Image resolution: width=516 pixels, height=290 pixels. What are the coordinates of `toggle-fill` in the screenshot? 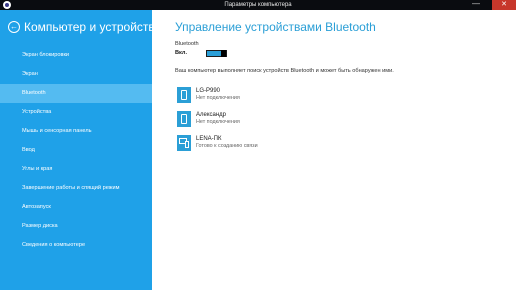 It's located at (214, 53).